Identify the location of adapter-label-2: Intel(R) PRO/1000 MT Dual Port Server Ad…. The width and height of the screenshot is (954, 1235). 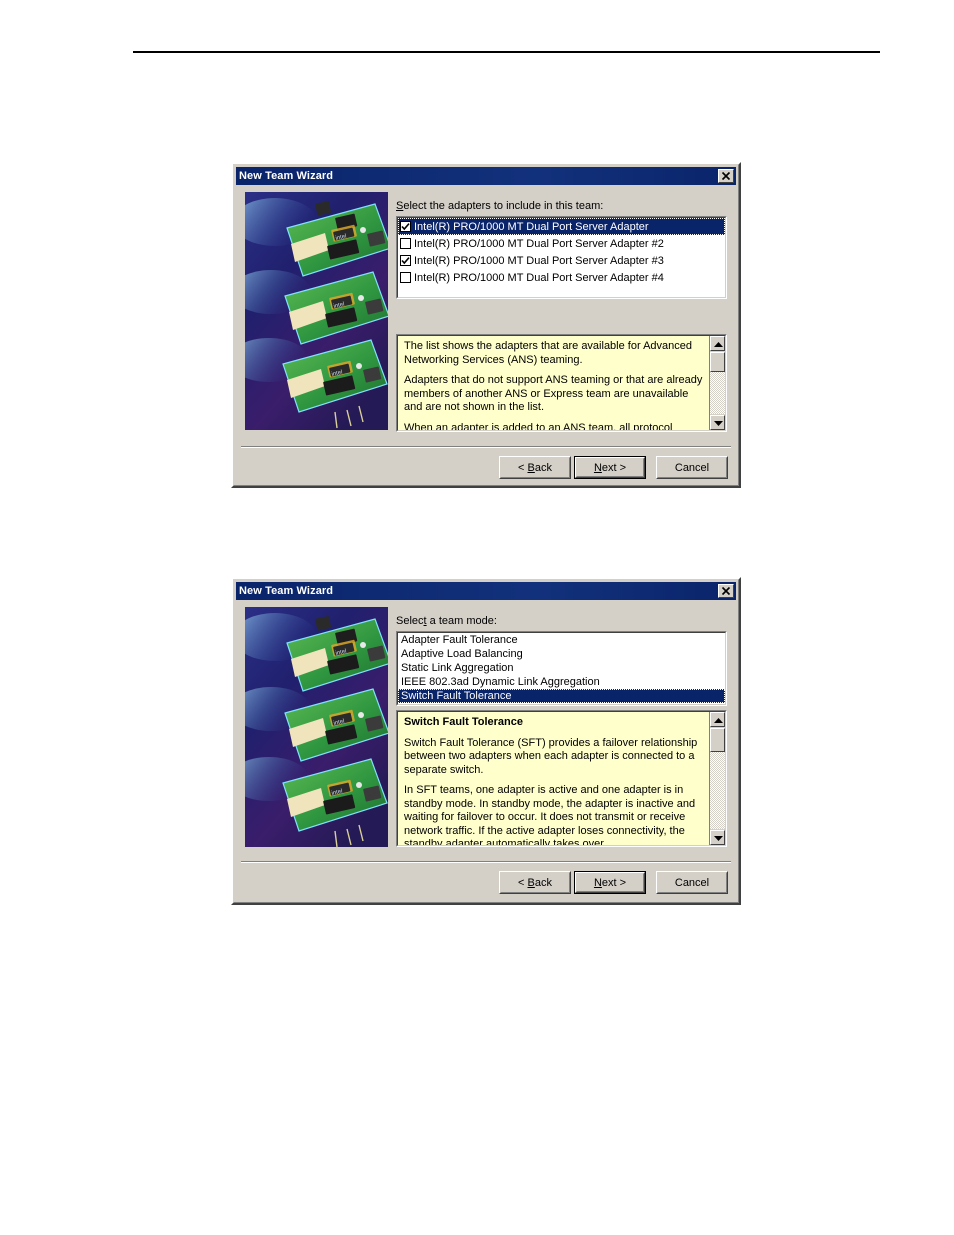
(539, 243).